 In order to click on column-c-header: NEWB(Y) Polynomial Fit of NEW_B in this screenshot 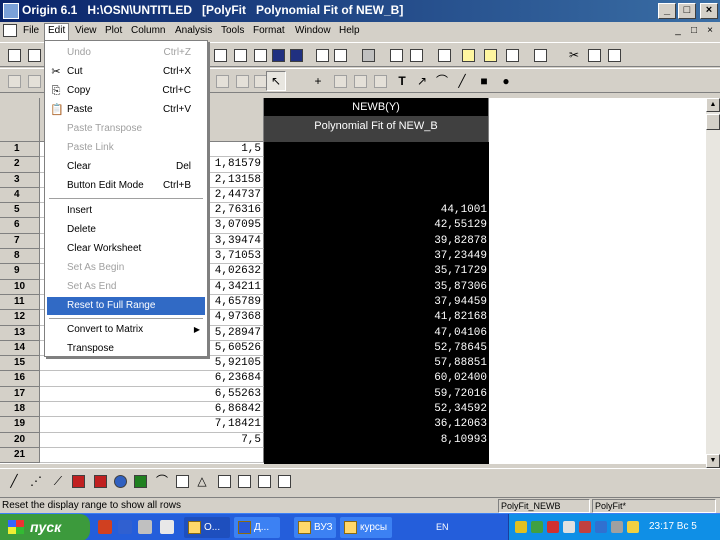, I will do `click(376, 120)`.